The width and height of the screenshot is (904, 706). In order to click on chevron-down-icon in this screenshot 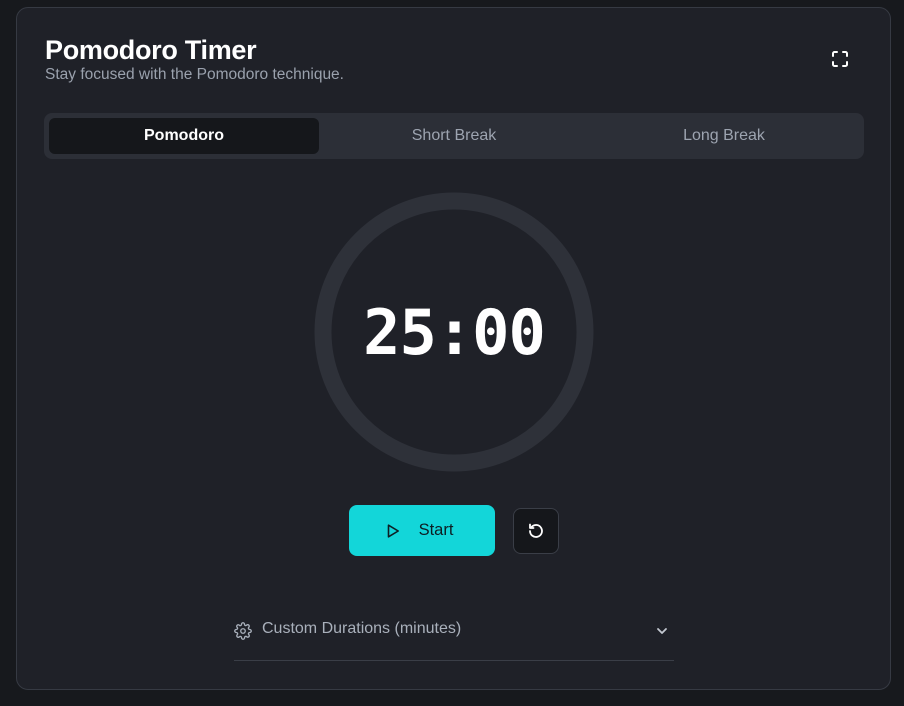, I will do `click(662, 631)`.